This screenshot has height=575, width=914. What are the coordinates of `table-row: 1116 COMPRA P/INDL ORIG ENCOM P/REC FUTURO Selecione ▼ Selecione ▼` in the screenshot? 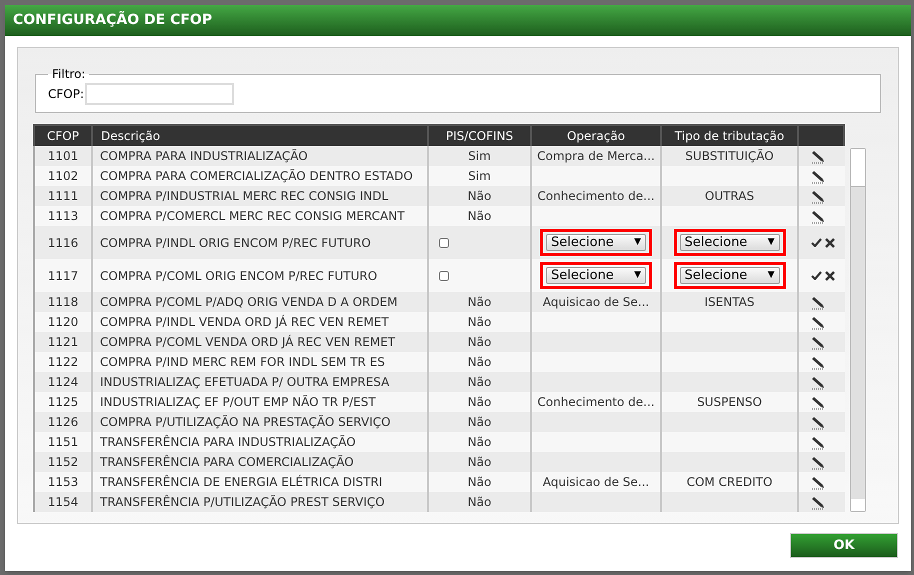 It's located at (440, 242).